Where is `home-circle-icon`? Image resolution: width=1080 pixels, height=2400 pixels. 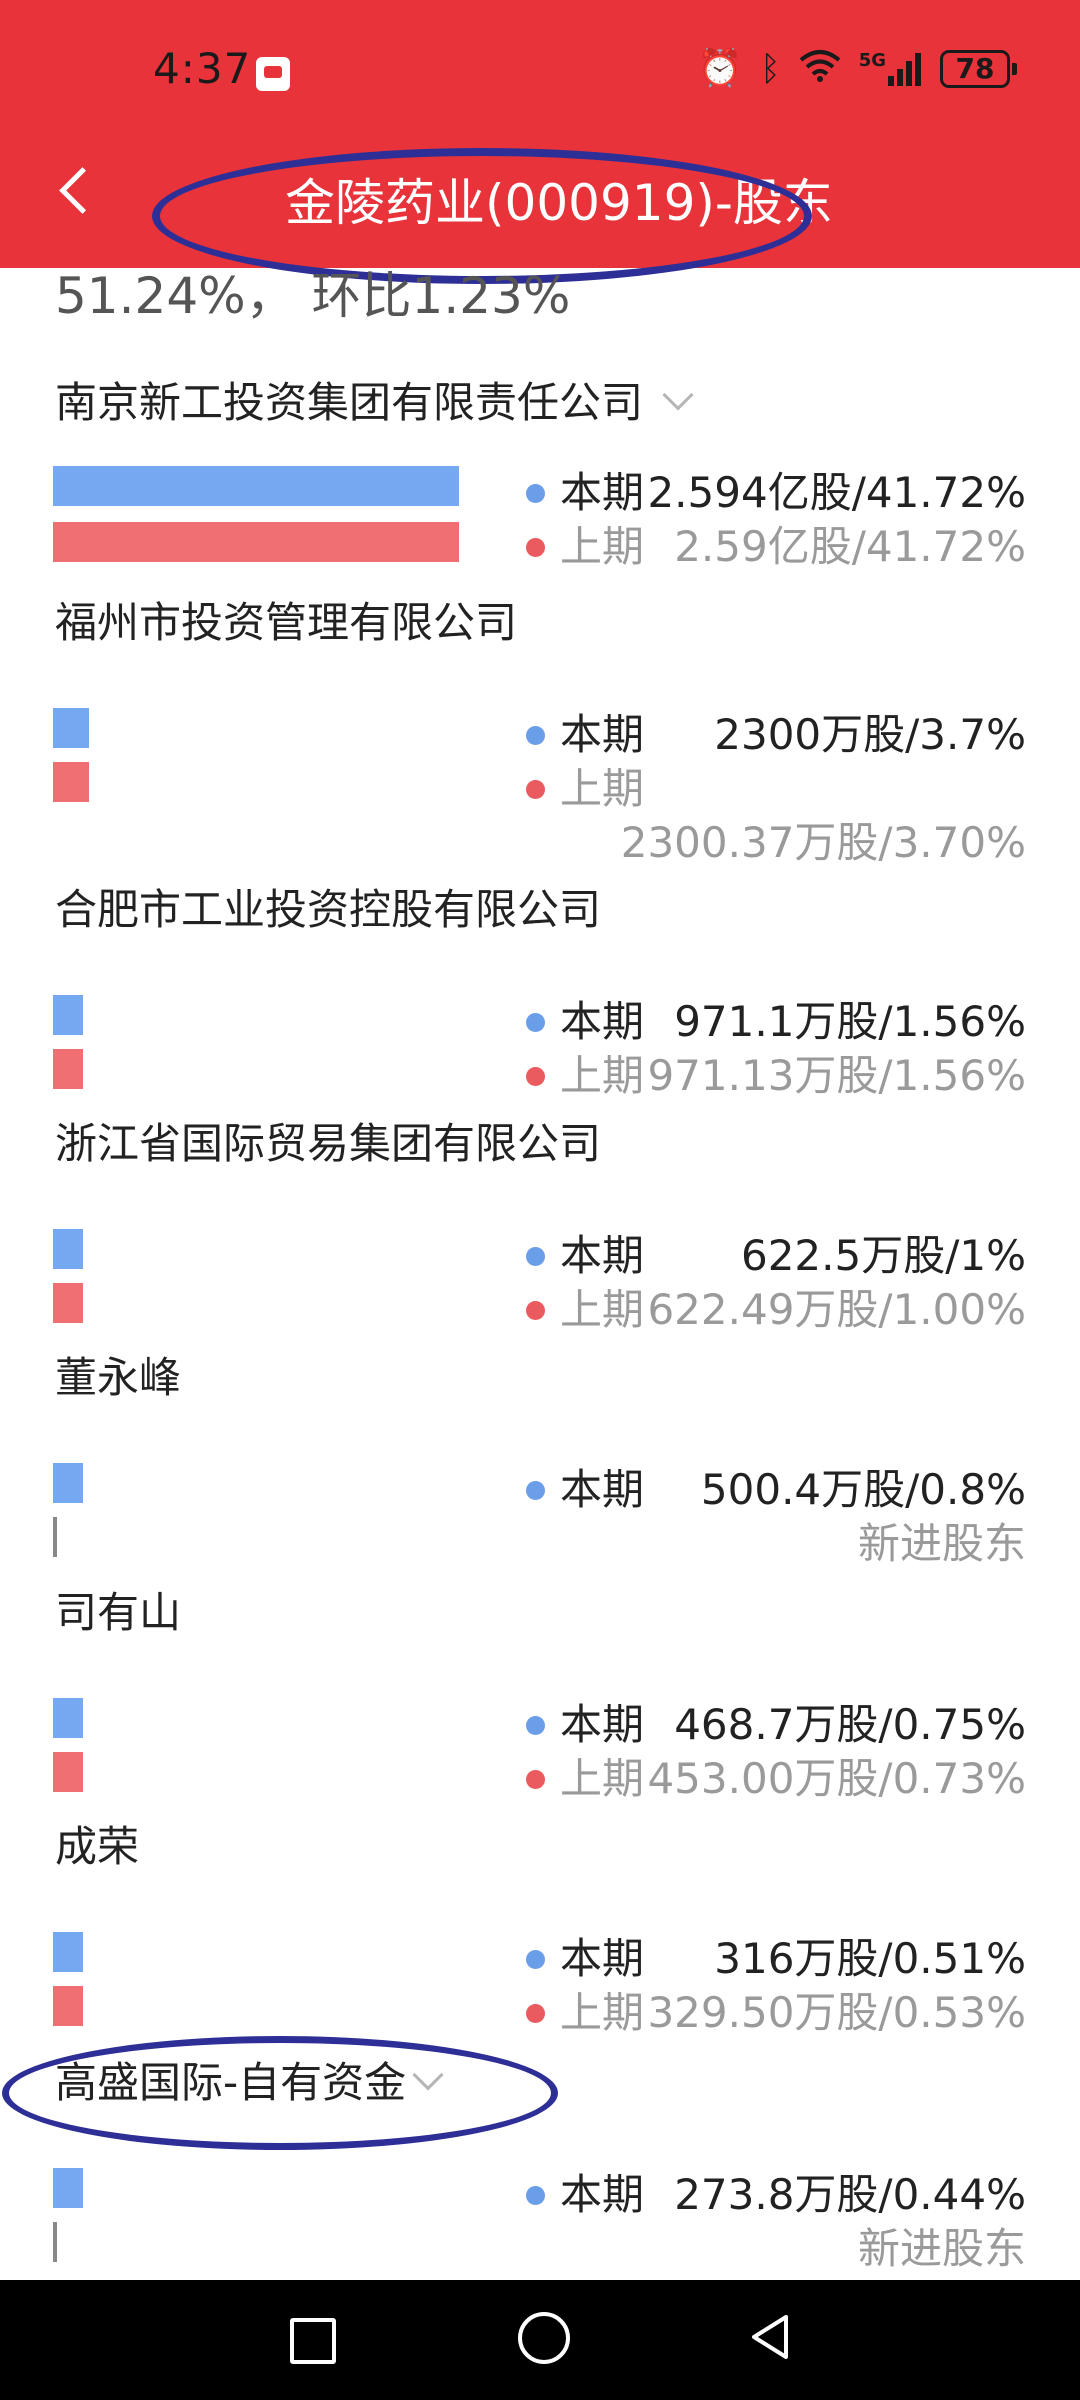 home-circle-icon is located at coordinates (543, 2337).